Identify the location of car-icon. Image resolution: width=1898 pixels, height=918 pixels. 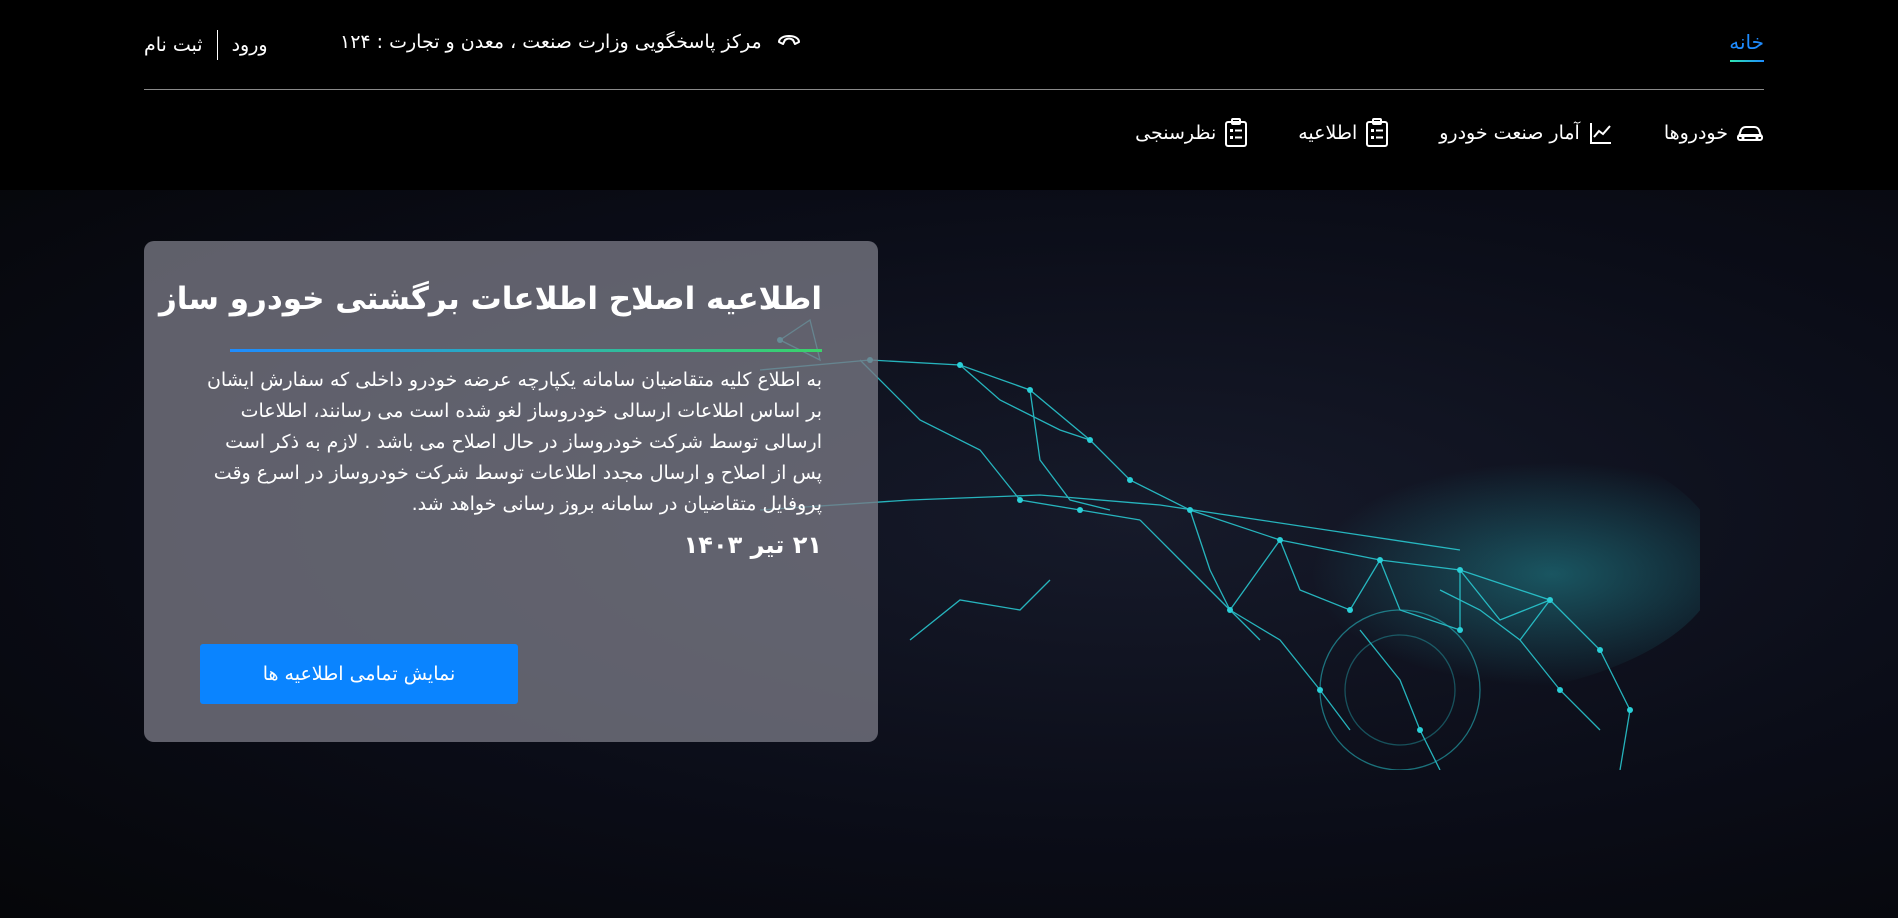
(1750, 133).